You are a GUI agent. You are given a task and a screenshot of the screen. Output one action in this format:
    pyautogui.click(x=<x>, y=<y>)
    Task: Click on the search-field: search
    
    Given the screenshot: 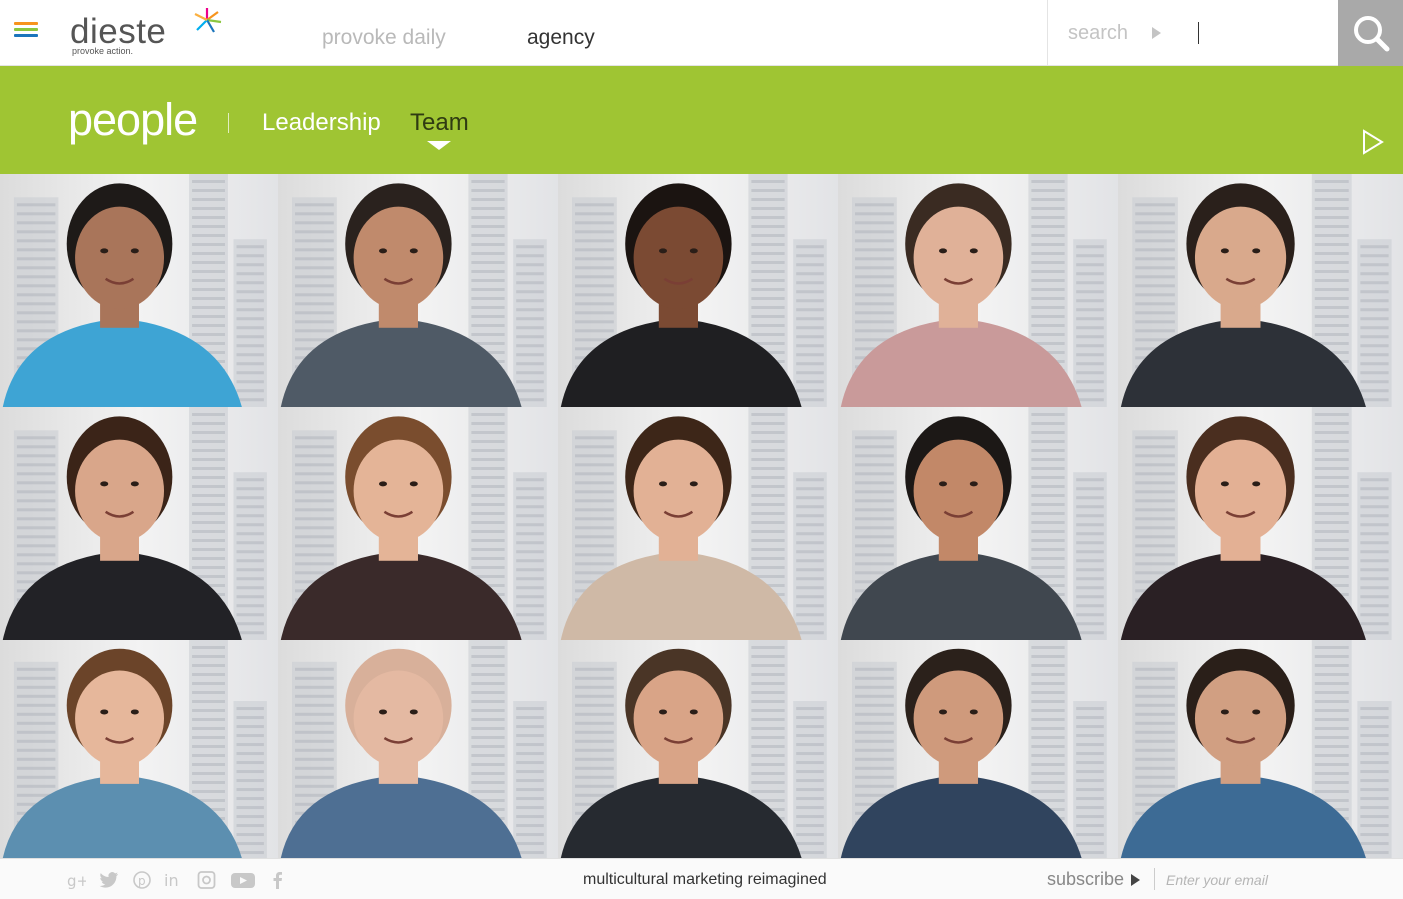 What is the action you would take?
    pyautogui.click(x=1192, y=33)
    